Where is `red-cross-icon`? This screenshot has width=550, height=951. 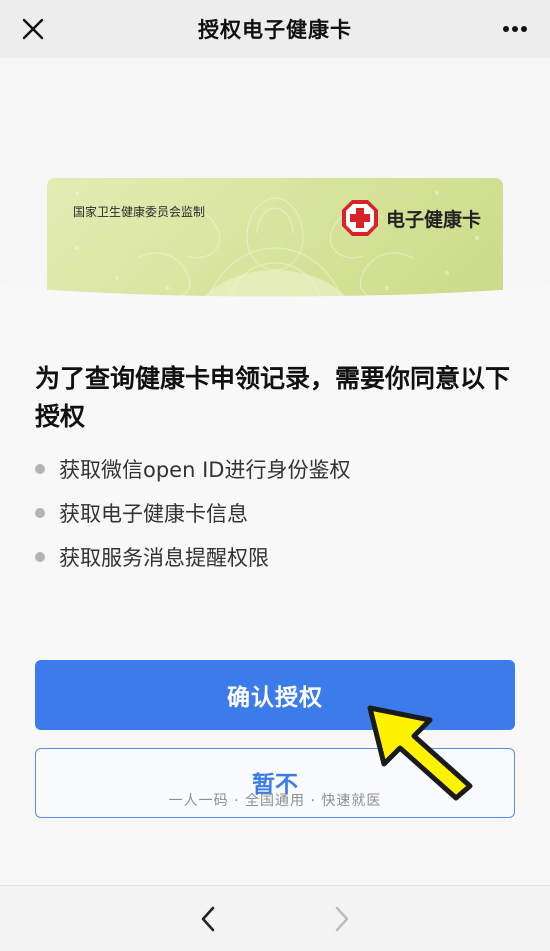 red-cross-icon is located at coordinates (359, 218).